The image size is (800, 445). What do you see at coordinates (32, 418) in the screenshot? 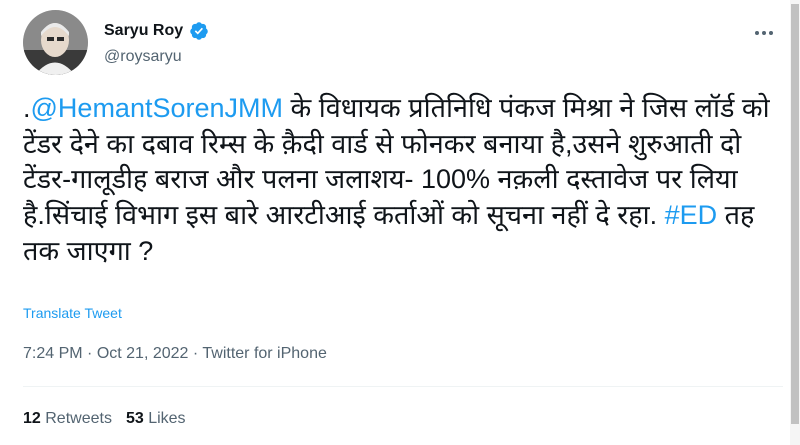
I see `retweets-count: 12` at bounding box center [32, 418].